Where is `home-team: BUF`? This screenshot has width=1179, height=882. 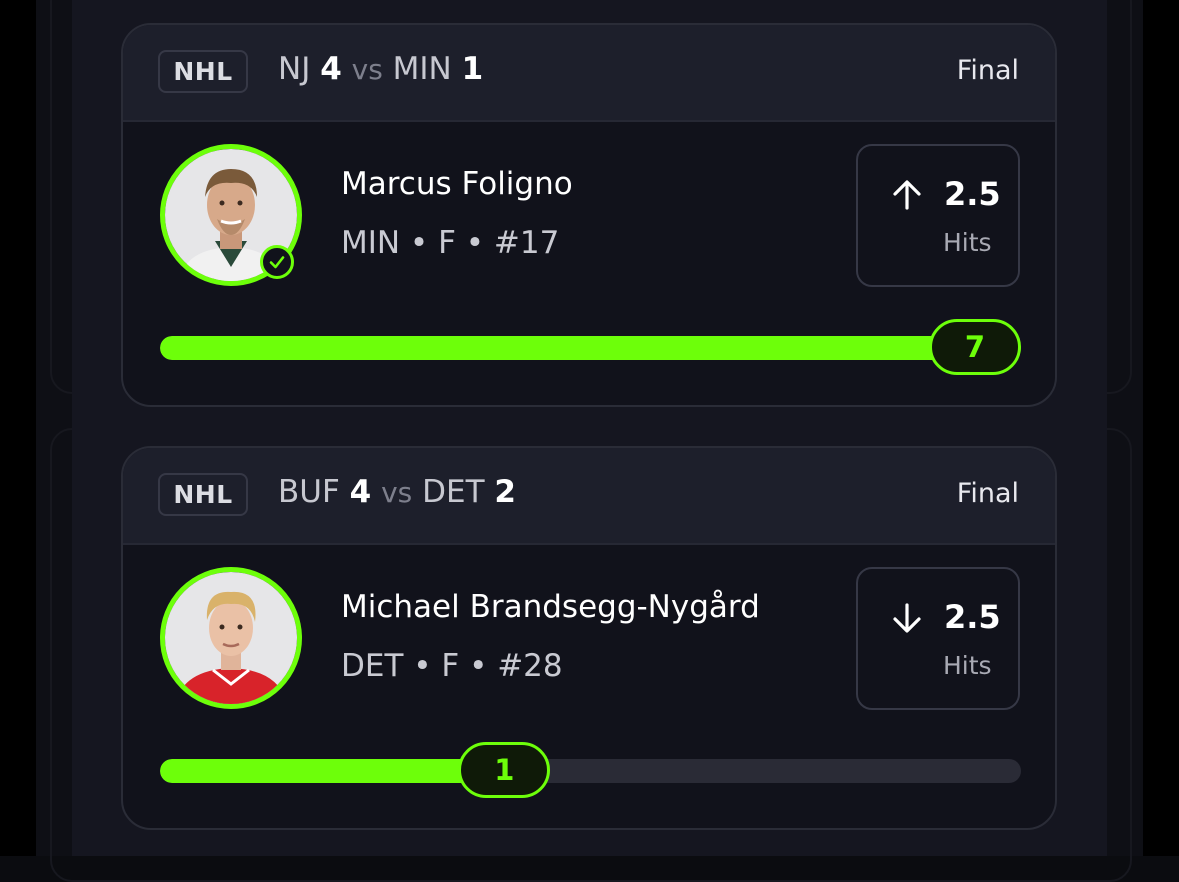 home-team: BUF is located at coordinates (309, 492).